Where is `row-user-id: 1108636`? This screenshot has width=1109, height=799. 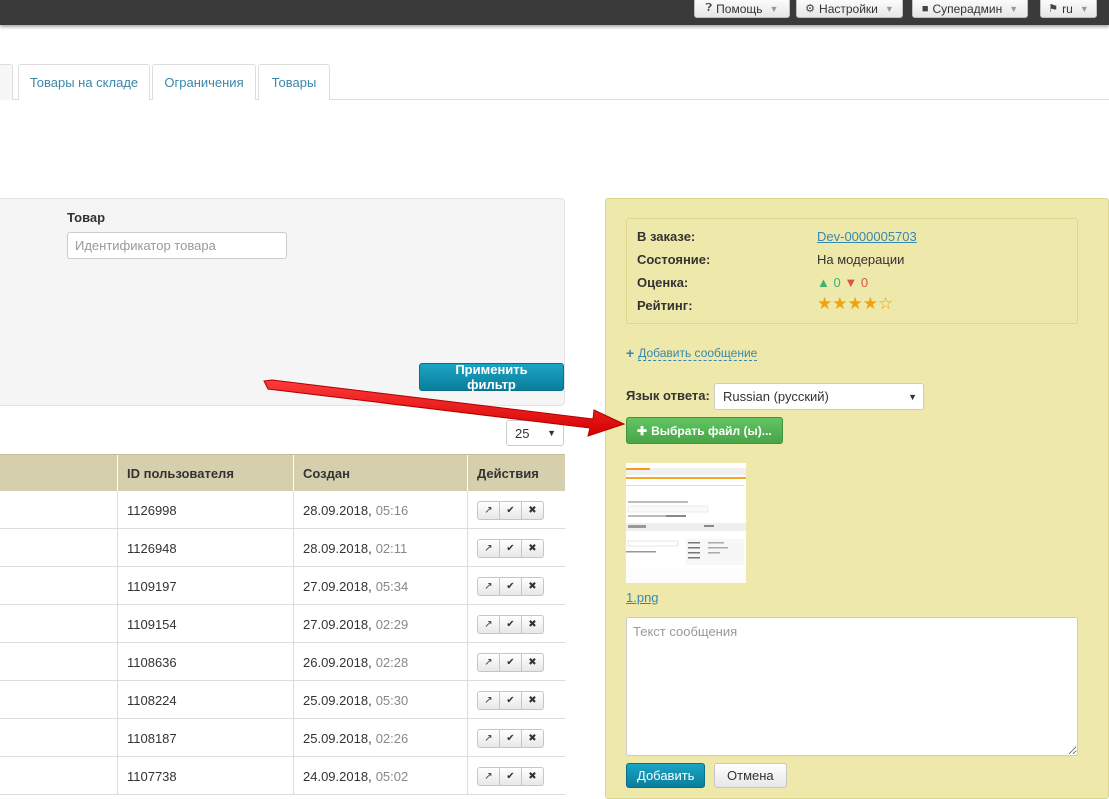
row-user-id: 1108636 is located at coordinates (205, 662).